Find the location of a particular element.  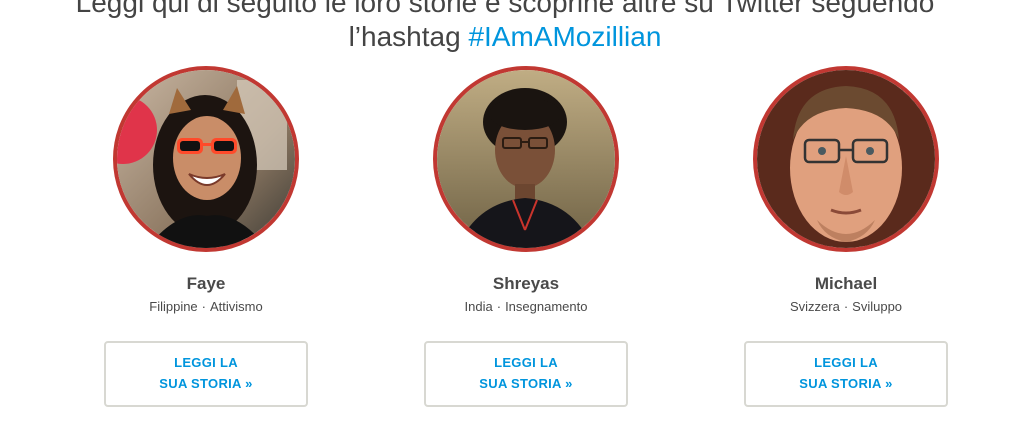

intro-line-2-prefix: l’hashtag is located at coordinates (408, 36).